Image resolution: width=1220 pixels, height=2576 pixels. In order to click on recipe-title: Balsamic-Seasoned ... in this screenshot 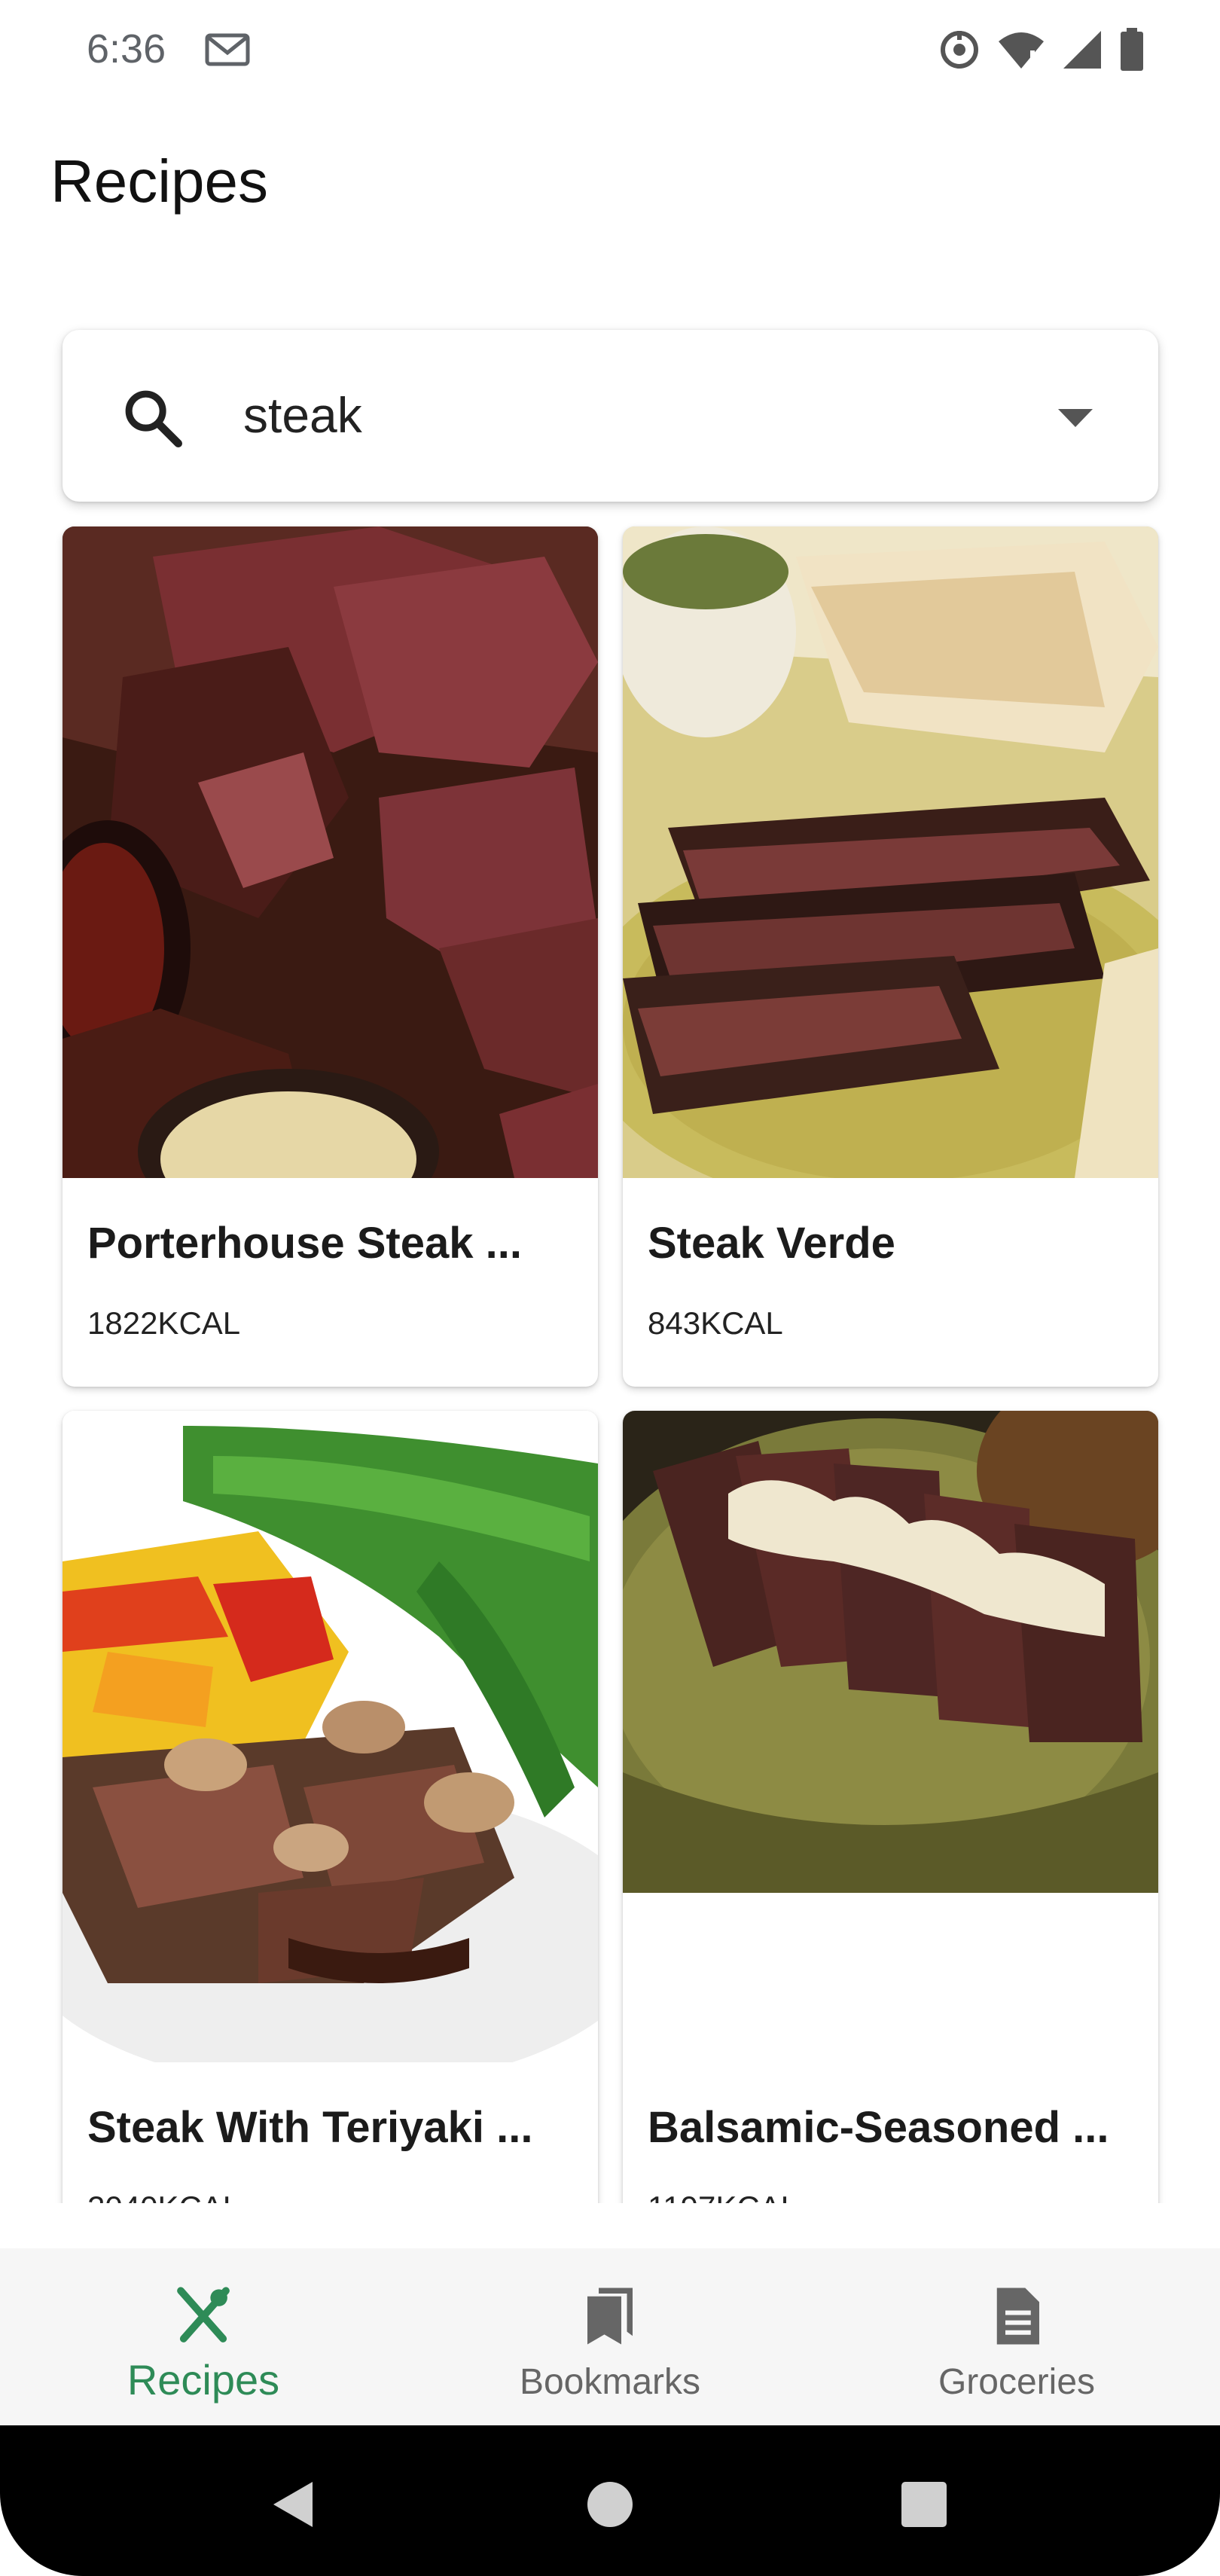, I will do `click(878, 2128)`.